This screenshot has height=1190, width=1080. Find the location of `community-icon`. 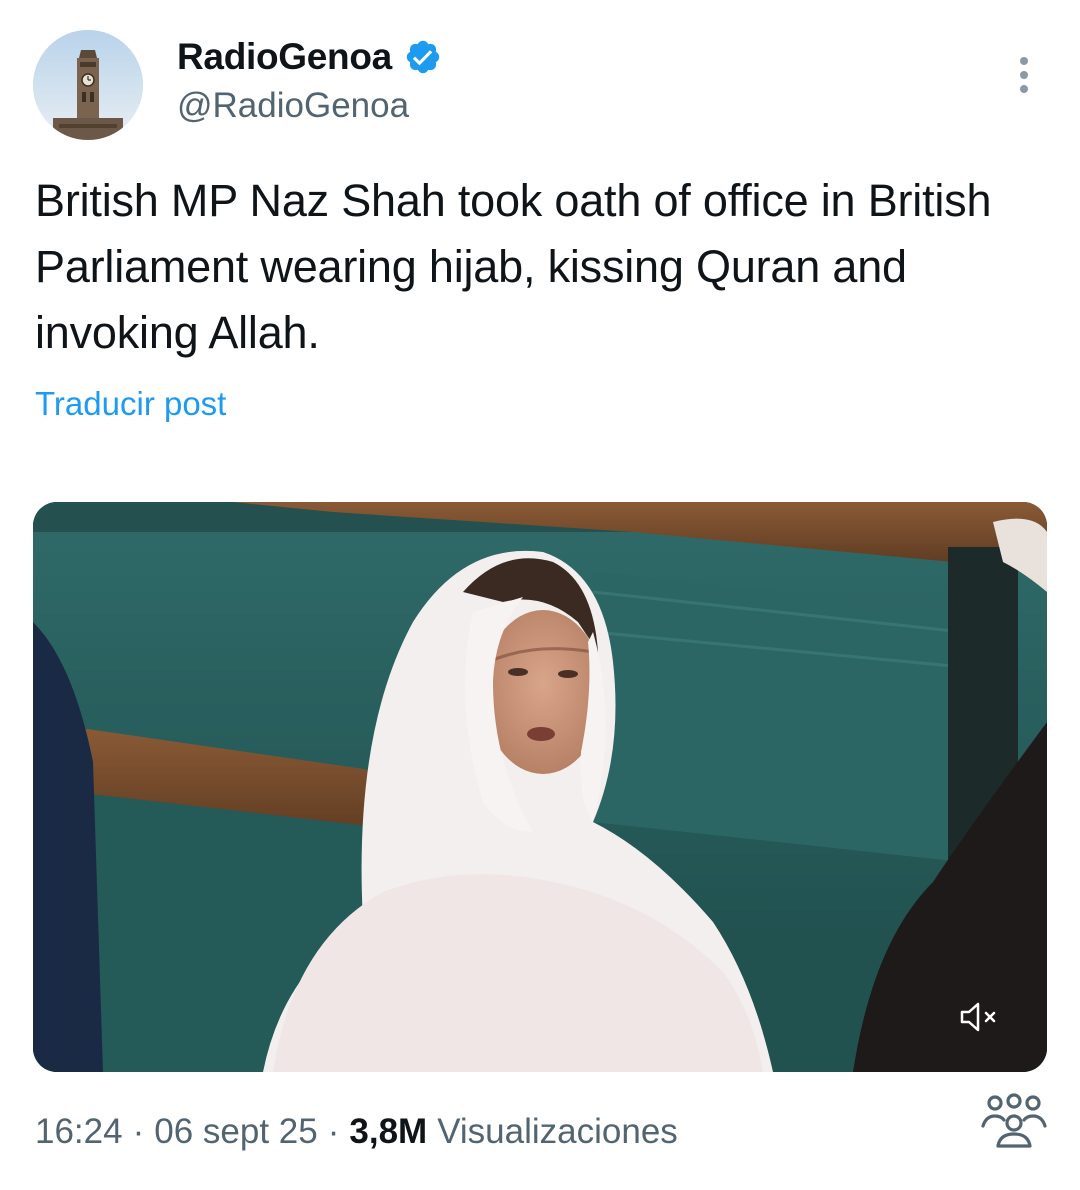

community-icon is located at coordinates (1014, 1120).